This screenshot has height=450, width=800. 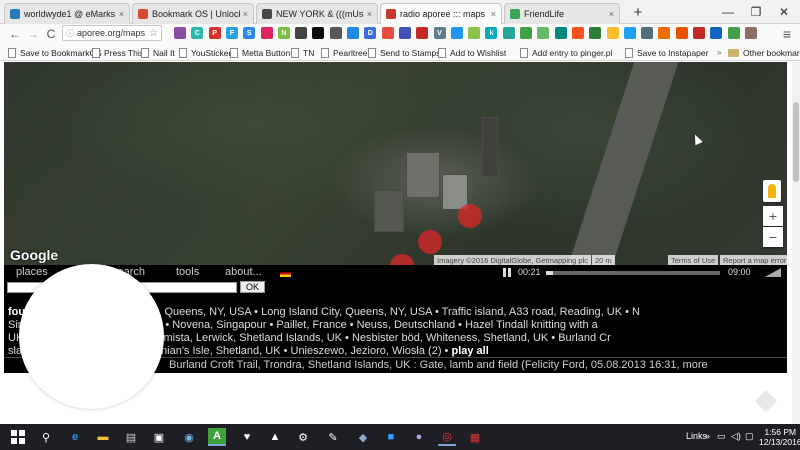 What do you see at coordinates (779, 437) in the screenshot?
I see `clock: 1:56 PM 12/13/2016` at bounding box center [779, 437].